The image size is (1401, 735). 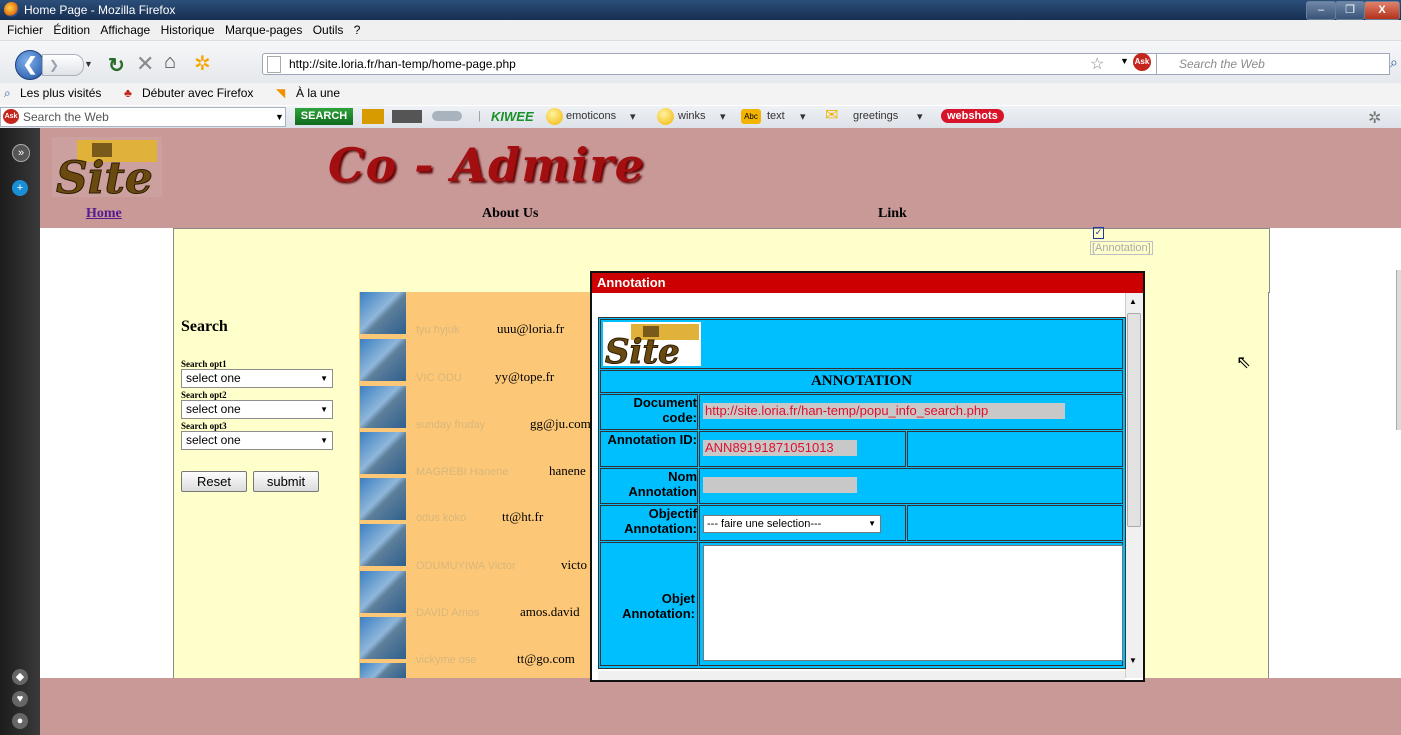 I want to click on home-icon: ⌂, so click(x=170, y=62).